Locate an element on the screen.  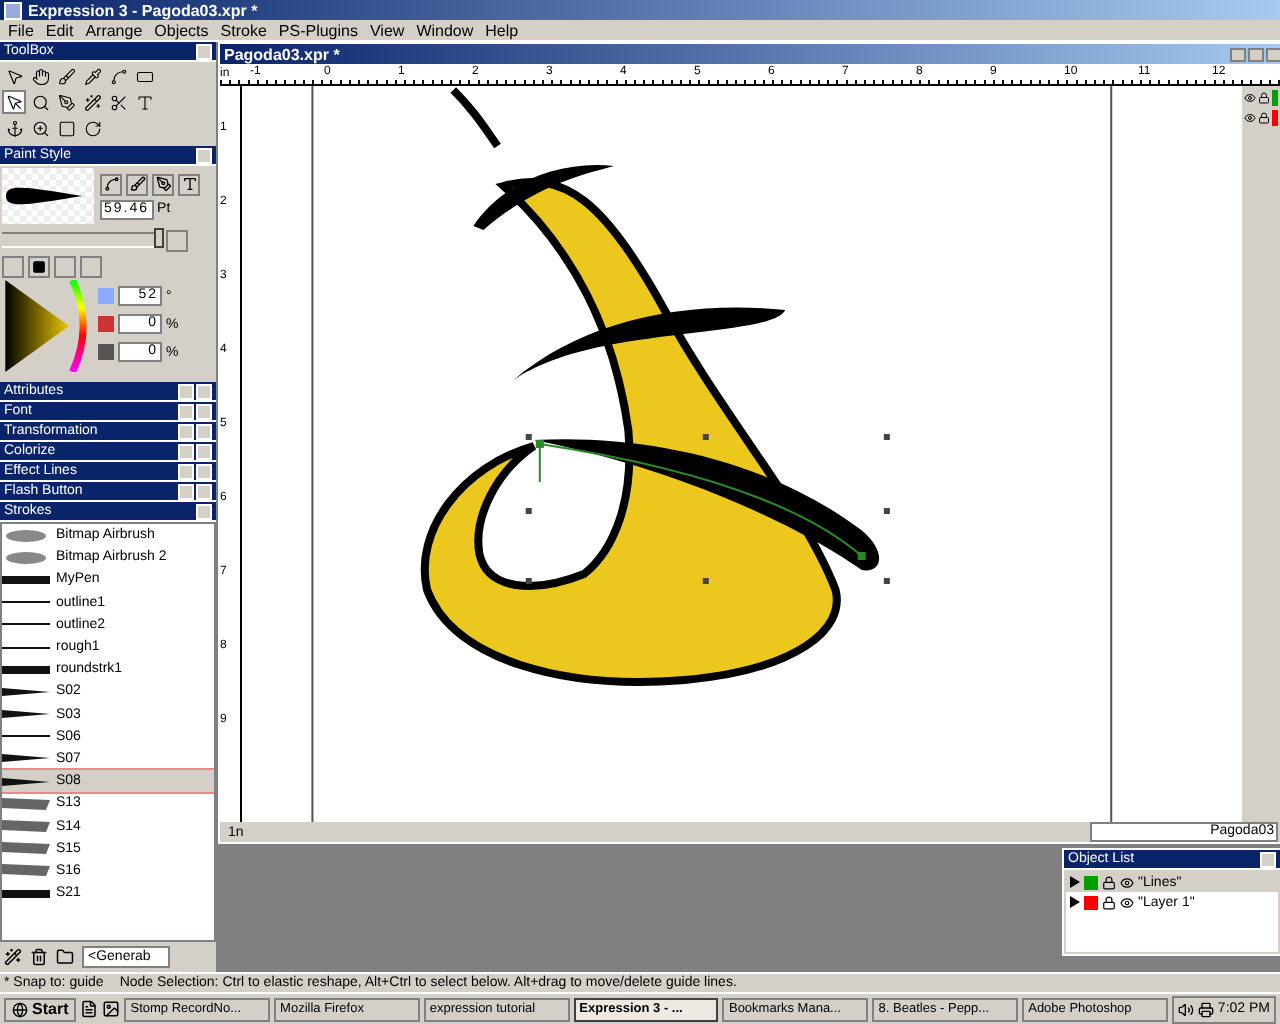
arrow-icon is located at coordinates (14, 102).